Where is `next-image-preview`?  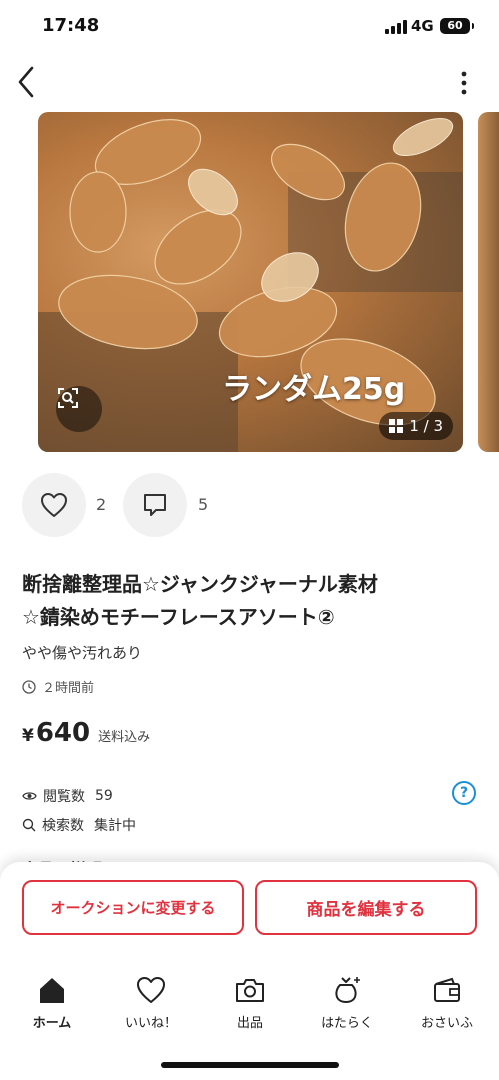
next-image-preview is located at coordinates (488, 282).